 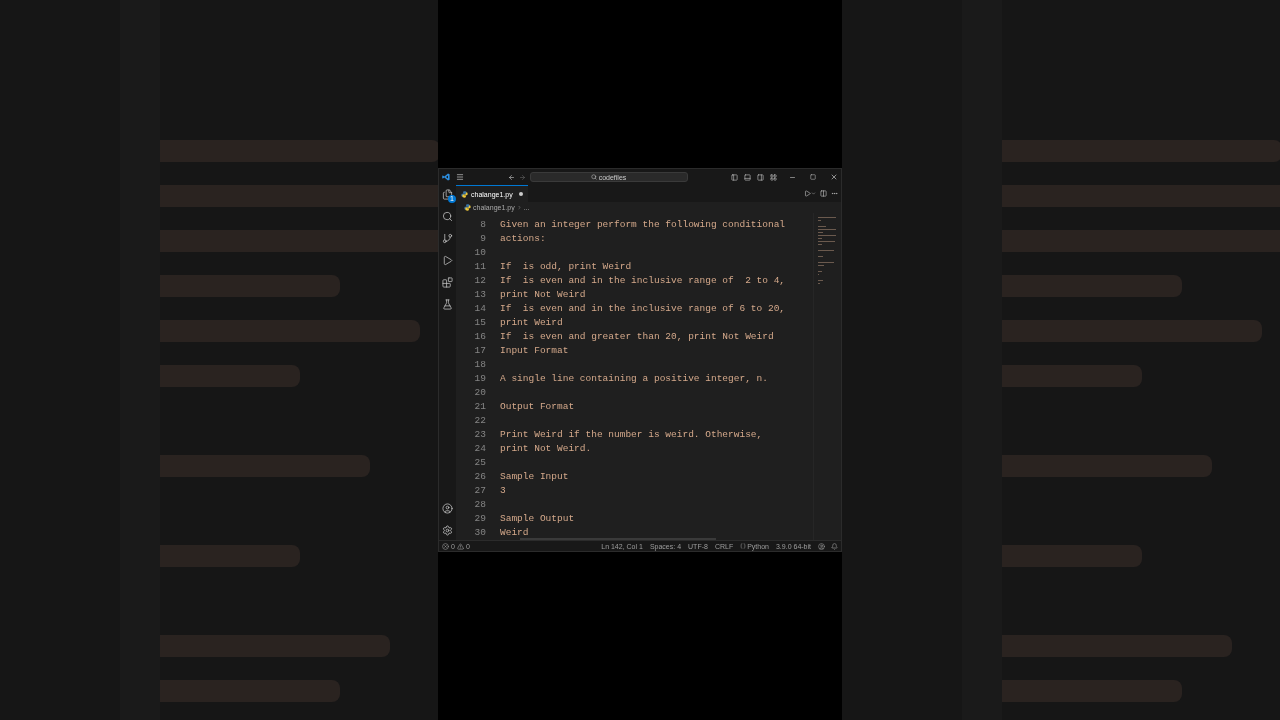 What do you see at coordinates (447, 260) in the screenshot?
I see `run-debug-icon` at bounding box center [447, 260].